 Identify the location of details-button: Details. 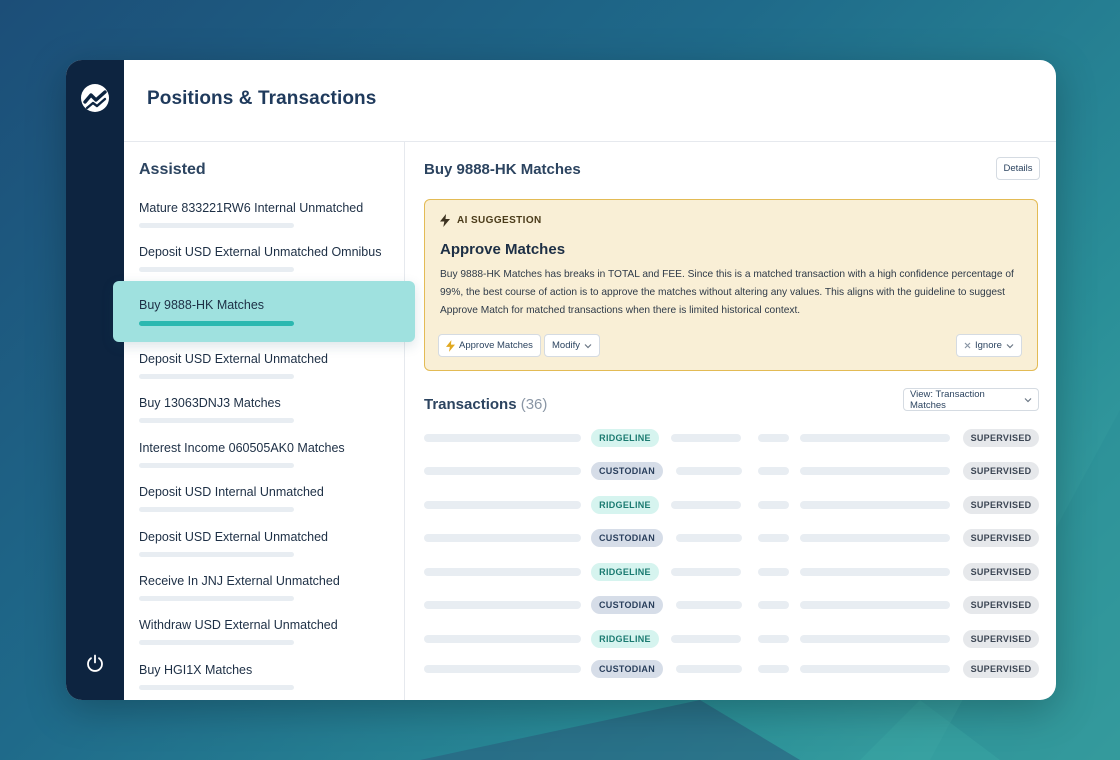
(1018, 168).